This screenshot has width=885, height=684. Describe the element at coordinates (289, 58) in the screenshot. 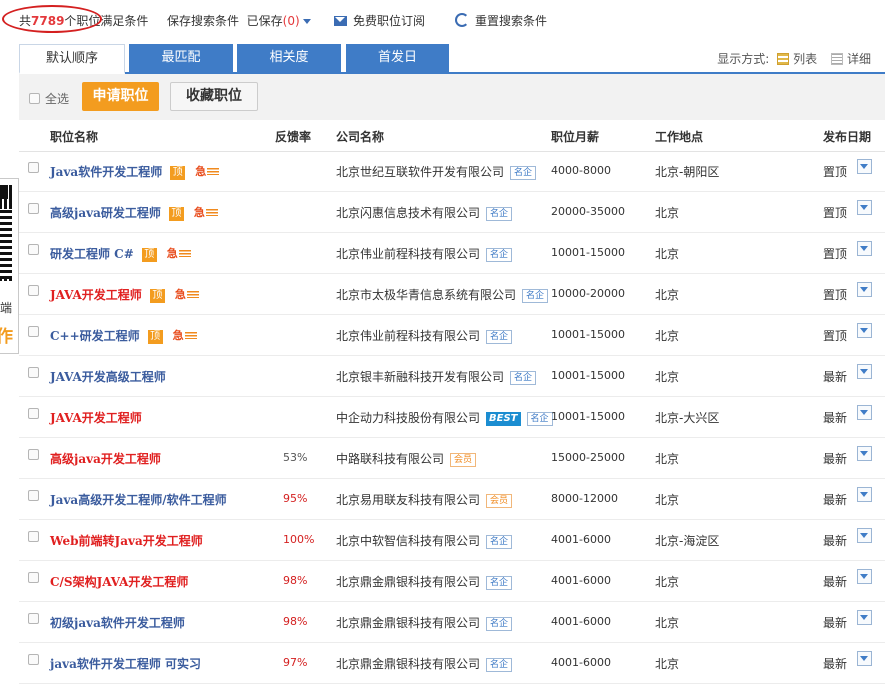

I see `tab-relevance: 相关度` at that location.